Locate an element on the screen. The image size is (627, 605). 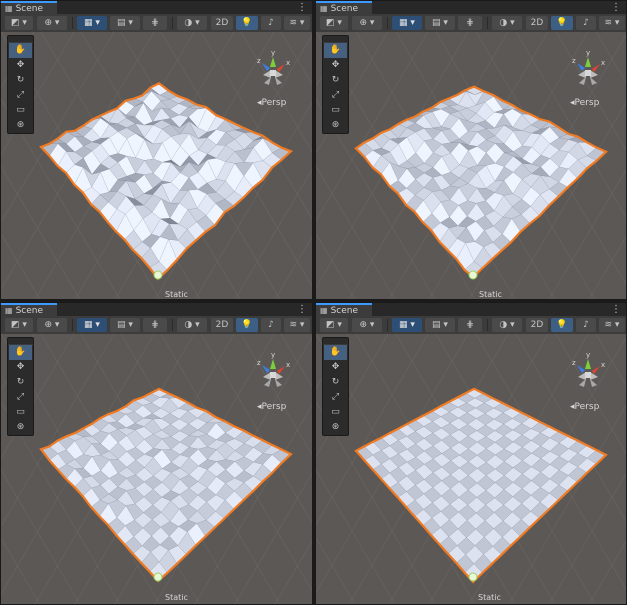
hash-grid-icon: ▦ is located at coordinates (324, 8).